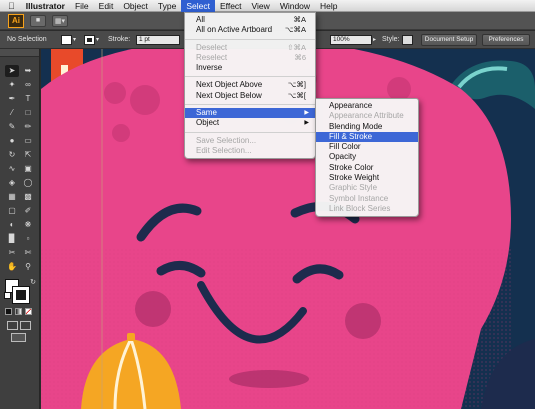 This screenshot has width=535, height=409. What do you see at coordinates (28, 211) in the screenshot?
I see `eyedropper-tool-icon: ✐` at bounding box center [28, 211].